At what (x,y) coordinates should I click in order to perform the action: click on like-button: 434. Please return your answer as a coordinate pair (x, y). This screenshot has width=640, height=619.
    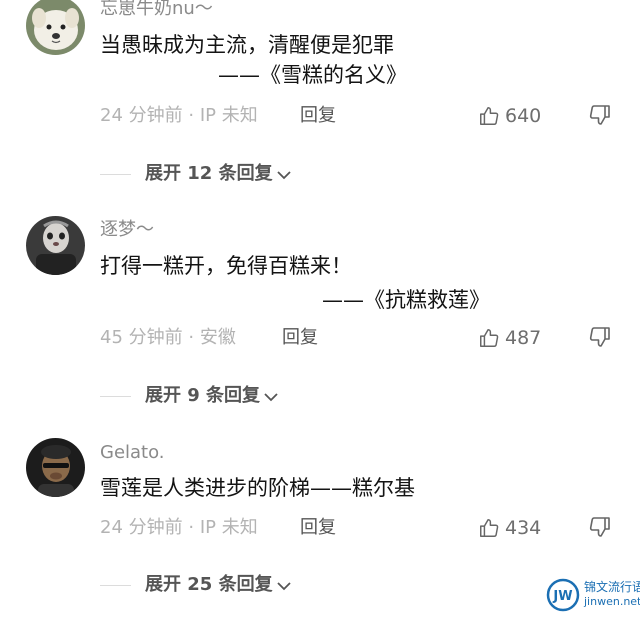
    Looking at the image, I should click on (509, 528).